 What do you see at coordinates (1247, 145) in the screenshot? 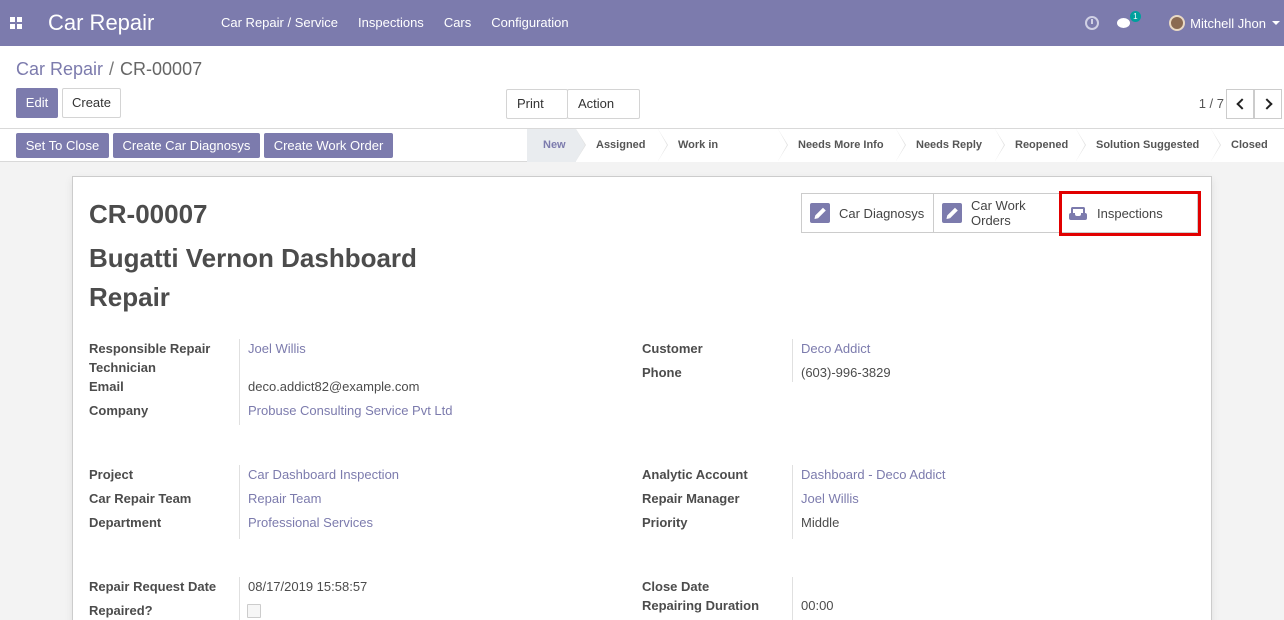
I see `stage-closed: Closed` at bounding box center [1247, 145].